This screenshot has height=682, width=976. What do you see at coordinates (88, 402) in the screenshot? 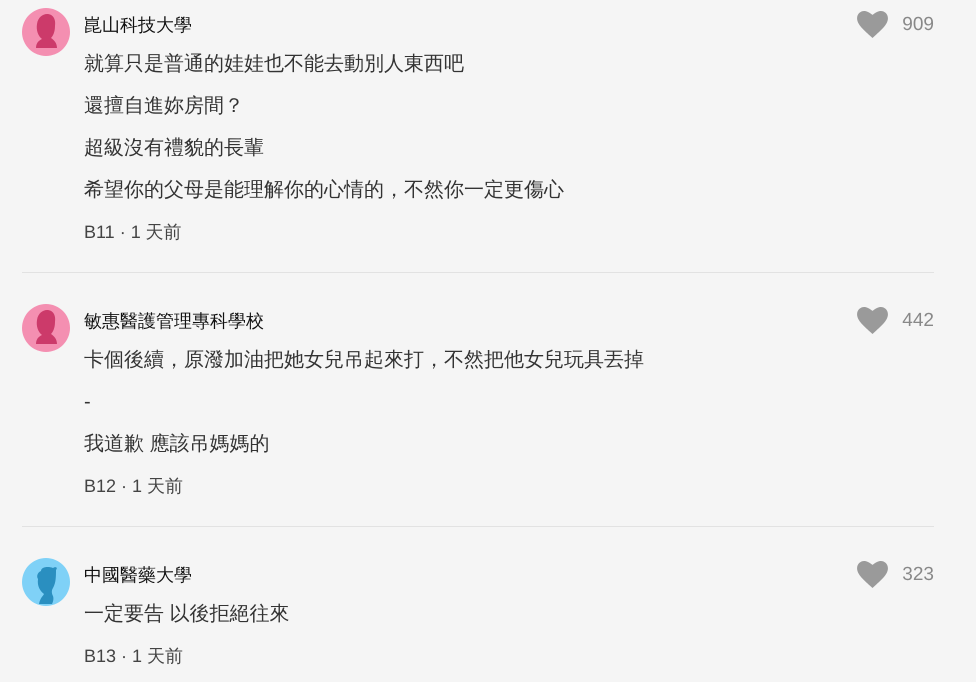
I see `comment-text: -` at bounding box center [88, 402].